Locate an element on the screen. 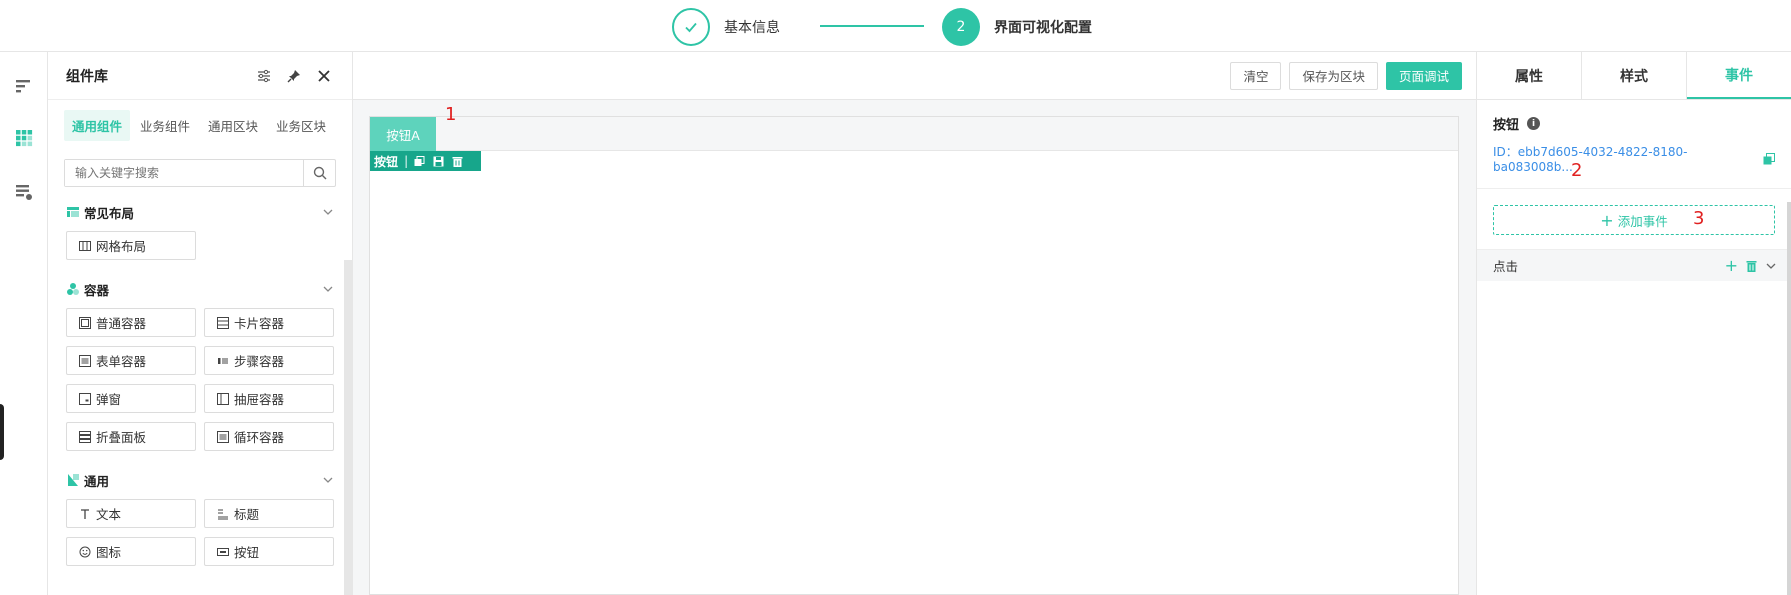 The height and width of the screenshot is (595, 1791). component-label: 弹窗 is located at coordinates (109, 399).